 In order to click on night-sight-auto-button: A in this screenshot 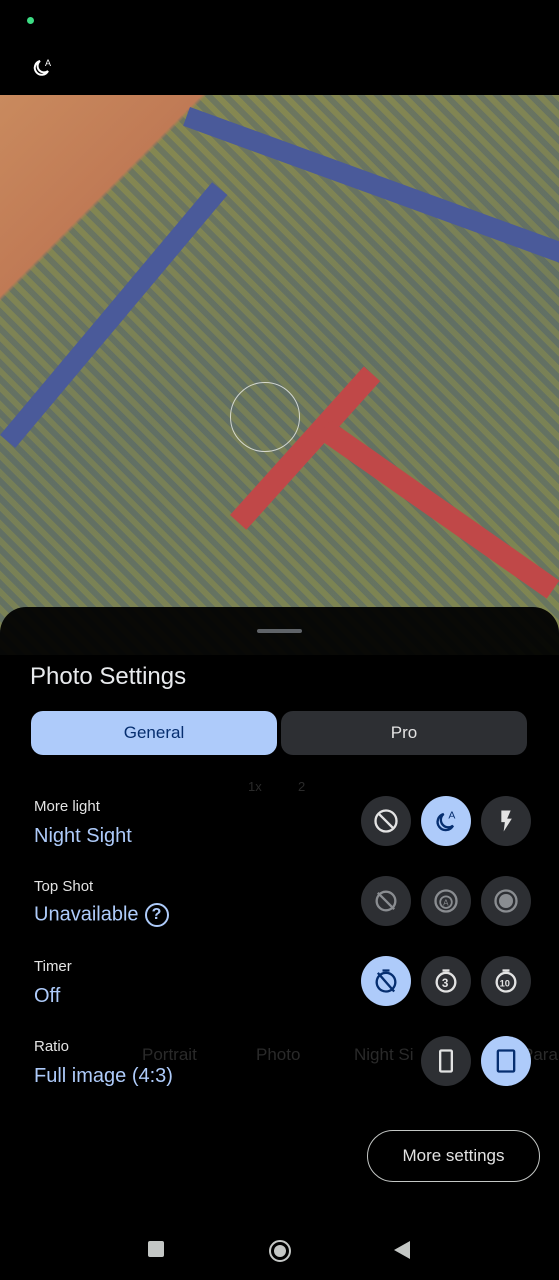, I will do `click(446, 821)`.